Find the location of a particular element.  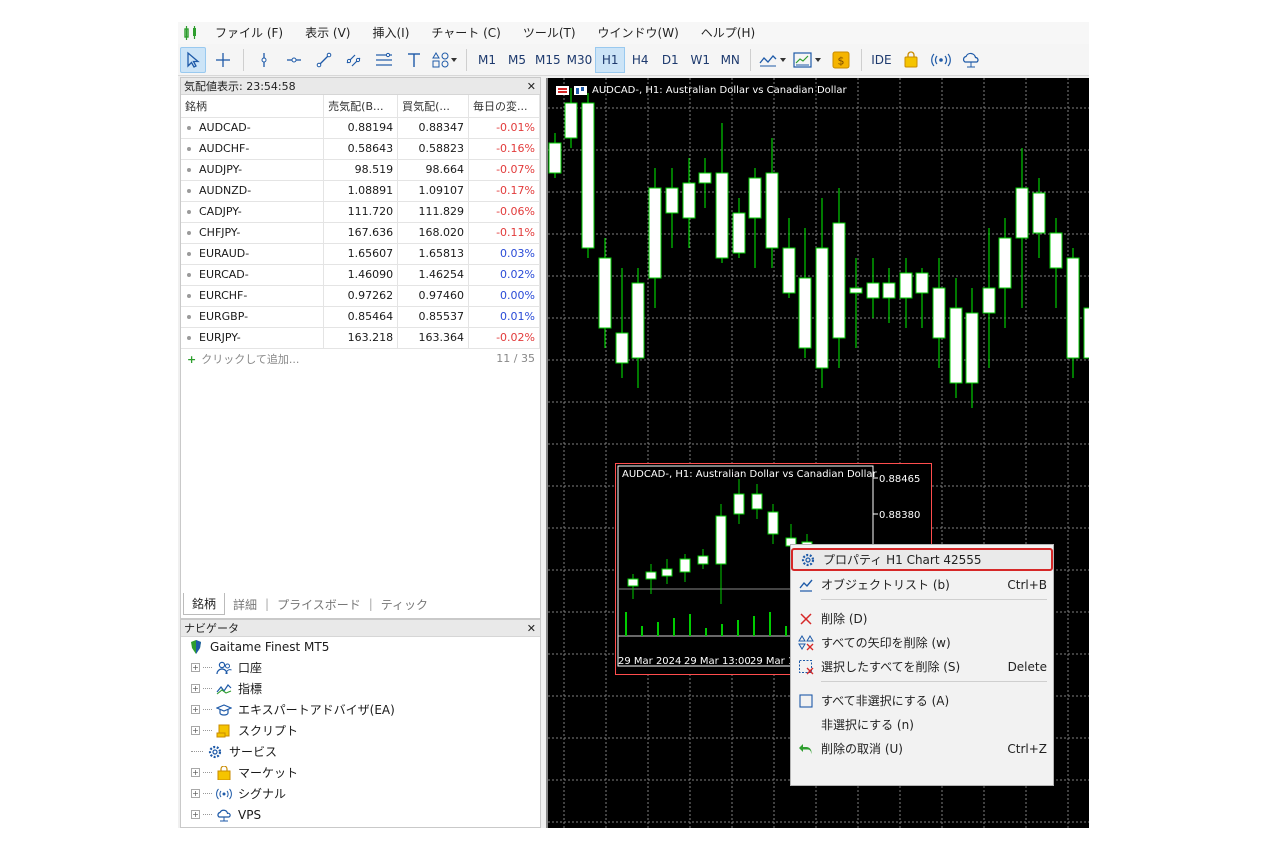

symbol-cell: AUDNZD- is located at coordinates (253, 191).